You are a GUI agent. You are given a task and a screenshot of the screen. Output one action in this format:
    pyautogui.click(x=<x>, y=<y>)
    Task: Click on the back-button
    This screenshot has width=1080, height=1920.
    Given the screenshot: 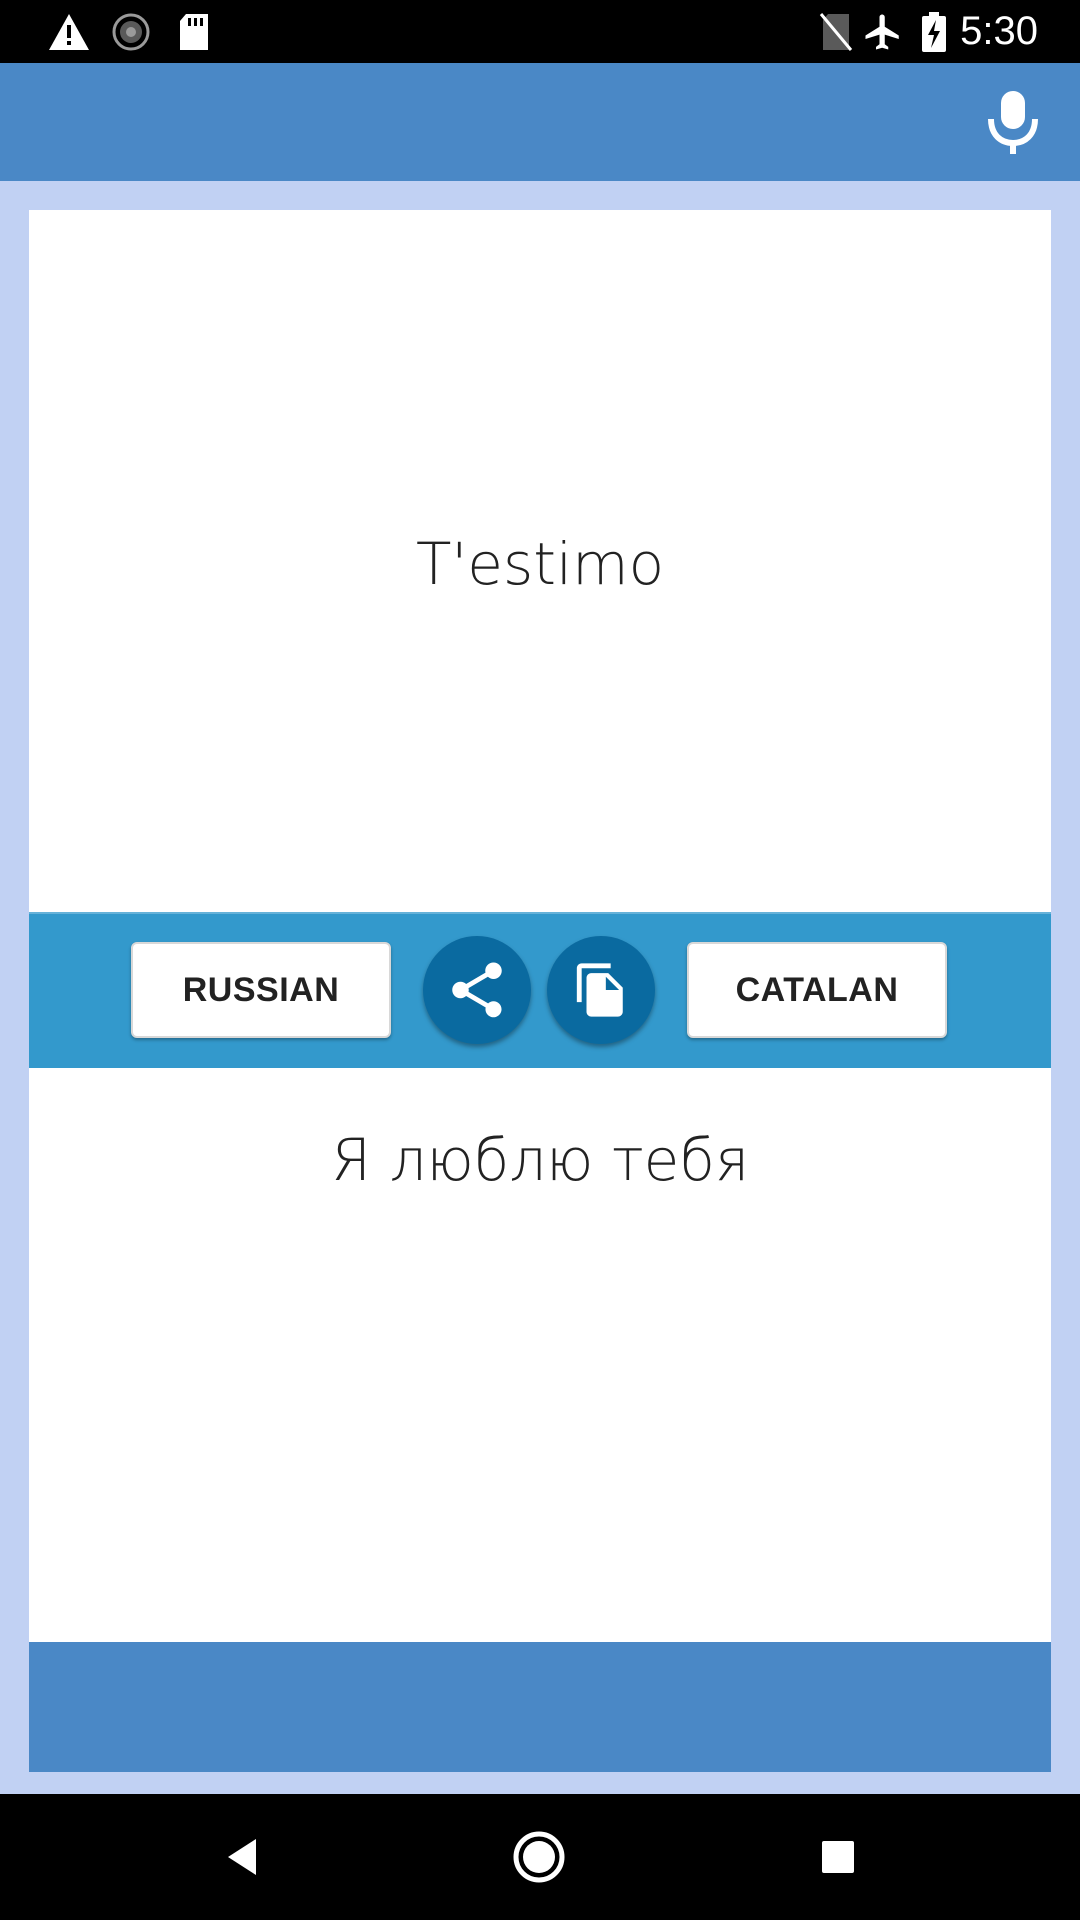 What is the action you would take?
    pyautogui.click(x=242, y=1857)
    